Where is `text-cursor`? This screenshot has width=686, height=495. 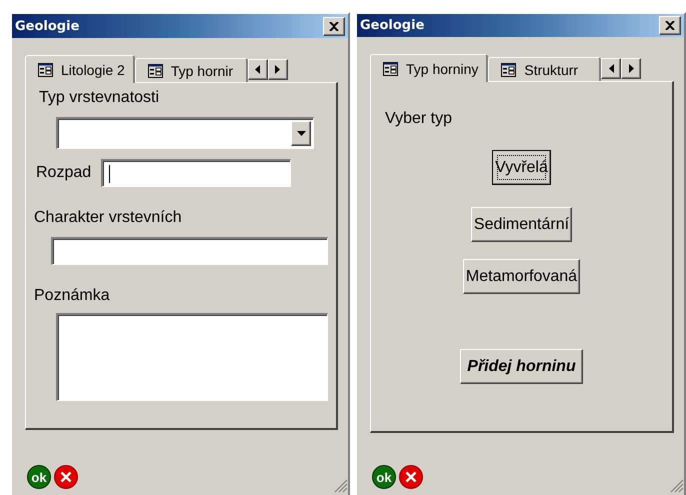
text-cursor is located at coordinates (109, 173).